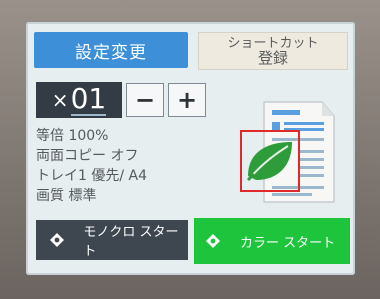  What do you see at coordinates (136, 166) in the screenshot?
I see `copy-settings-summary: 等倍 100% 両面コピー オフ トレイ1 優先/ A4 画質 標準` at bounding box center [136, 166].